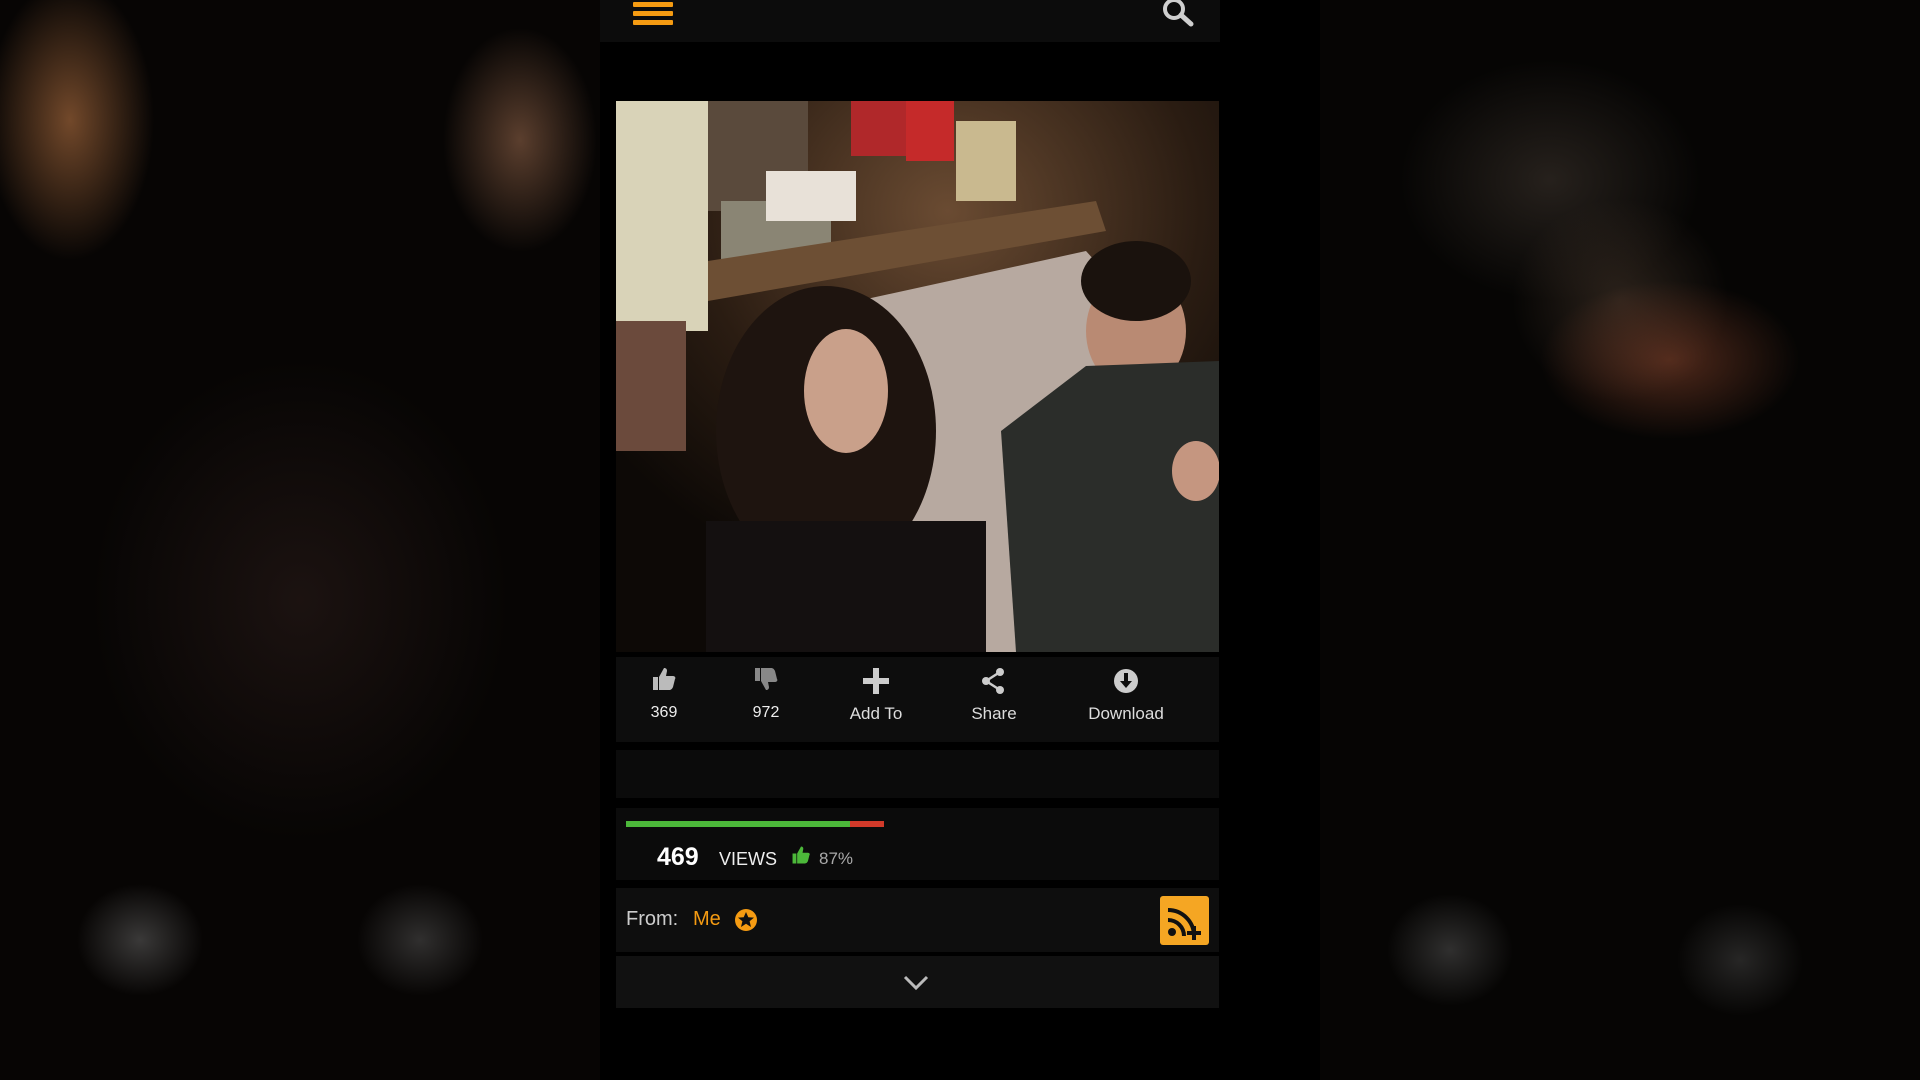 This screenshot has height=1080, width=1920. I want to click on expand-details-button, so click(917, 982).